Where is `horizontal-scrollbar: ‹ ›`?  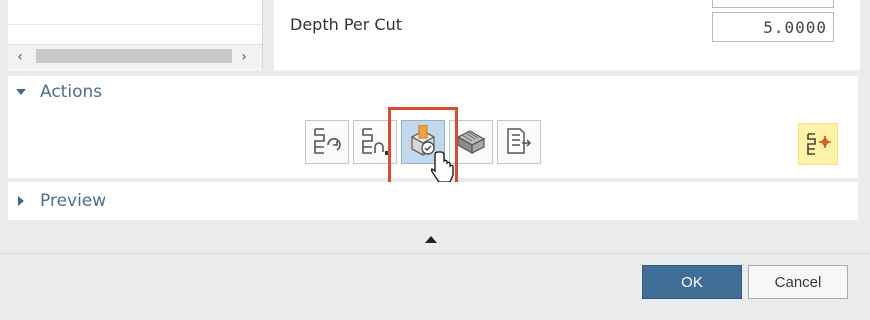
horizontal-scrollbar: ‹ › is located at coordinates (135, 56).